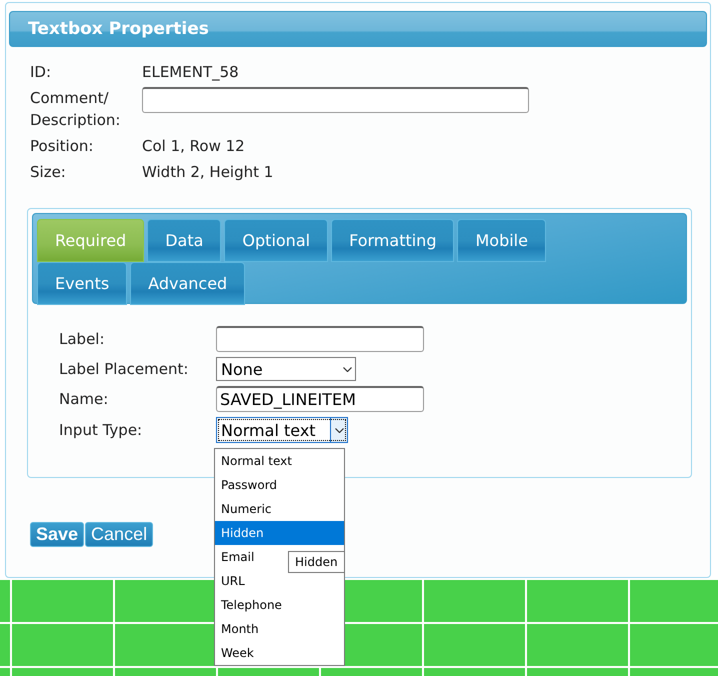 The width and height of the screenshot is (718, 676). Describe the element at coordinates (335, 100) in the screenshot. I see `comment-field` at that location.